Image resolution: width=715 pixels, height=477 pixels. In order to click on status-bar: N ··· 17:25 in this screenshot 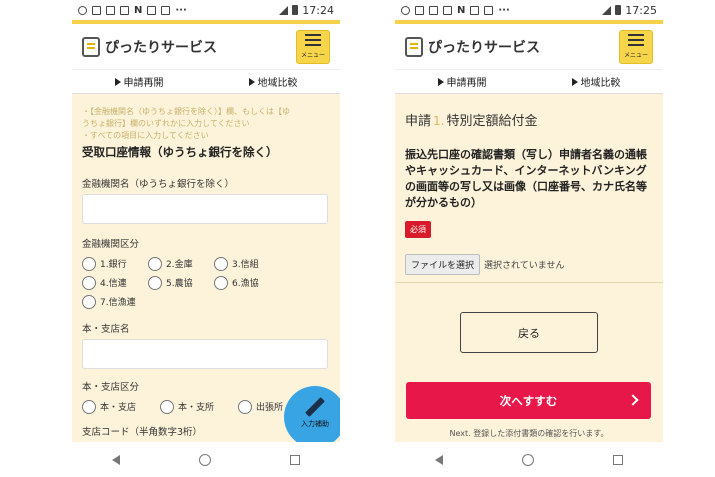, I will do `click(529, 10)`.